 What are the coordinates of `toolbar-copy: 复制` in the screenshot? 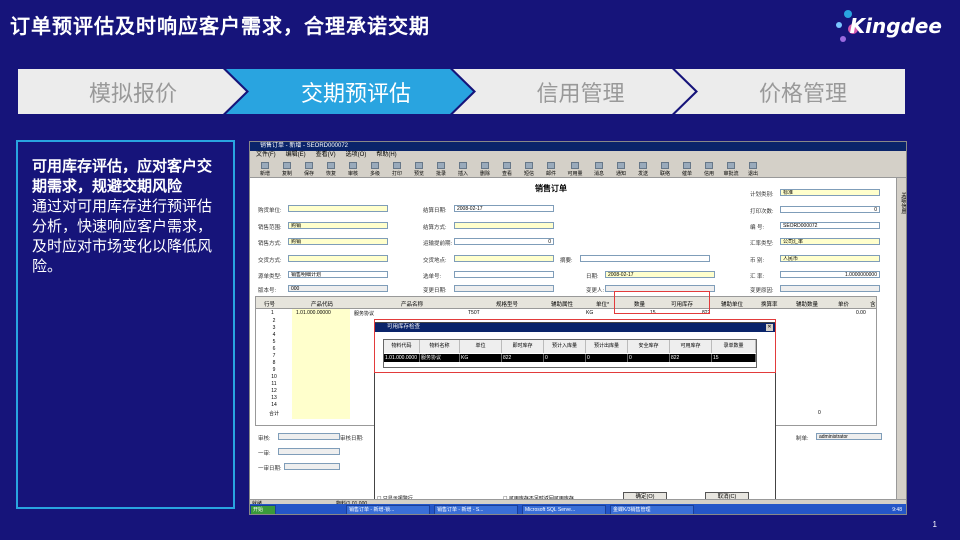 It's located at (287, 168).